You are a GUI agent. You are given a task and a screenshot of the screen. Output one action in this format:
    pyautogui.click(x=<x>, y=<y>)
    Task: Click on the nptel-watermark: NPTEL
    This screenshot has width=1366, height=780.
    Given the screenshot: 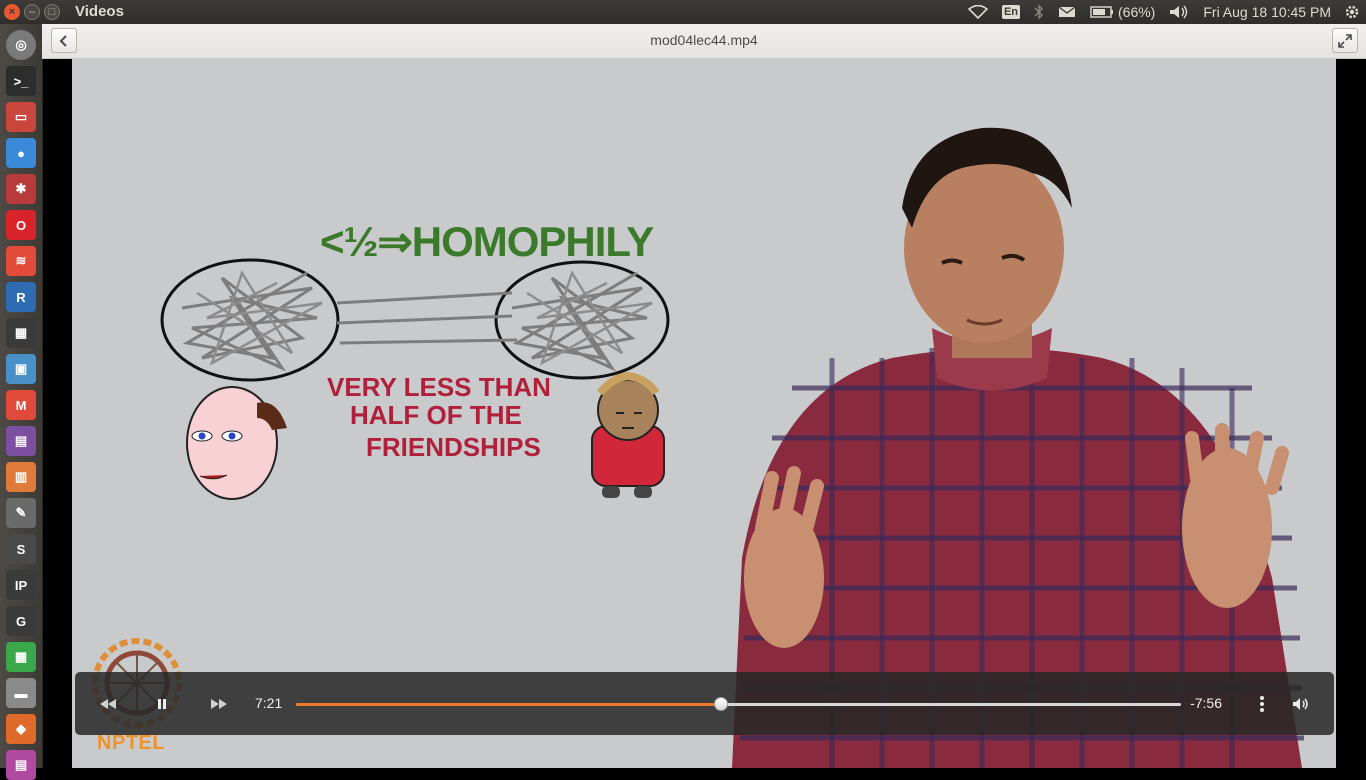 What is the action you would take?
    pyautogui.click(x=131, y=743)
    